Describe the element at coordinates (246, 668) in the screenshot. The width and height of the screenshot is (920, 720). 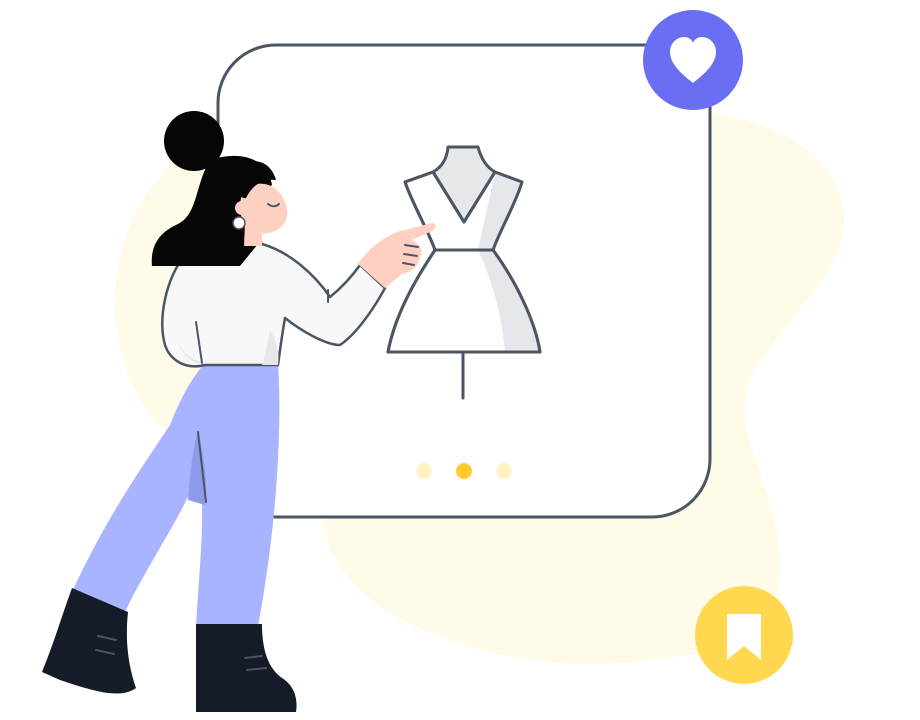
I see `right-boot` at that location.